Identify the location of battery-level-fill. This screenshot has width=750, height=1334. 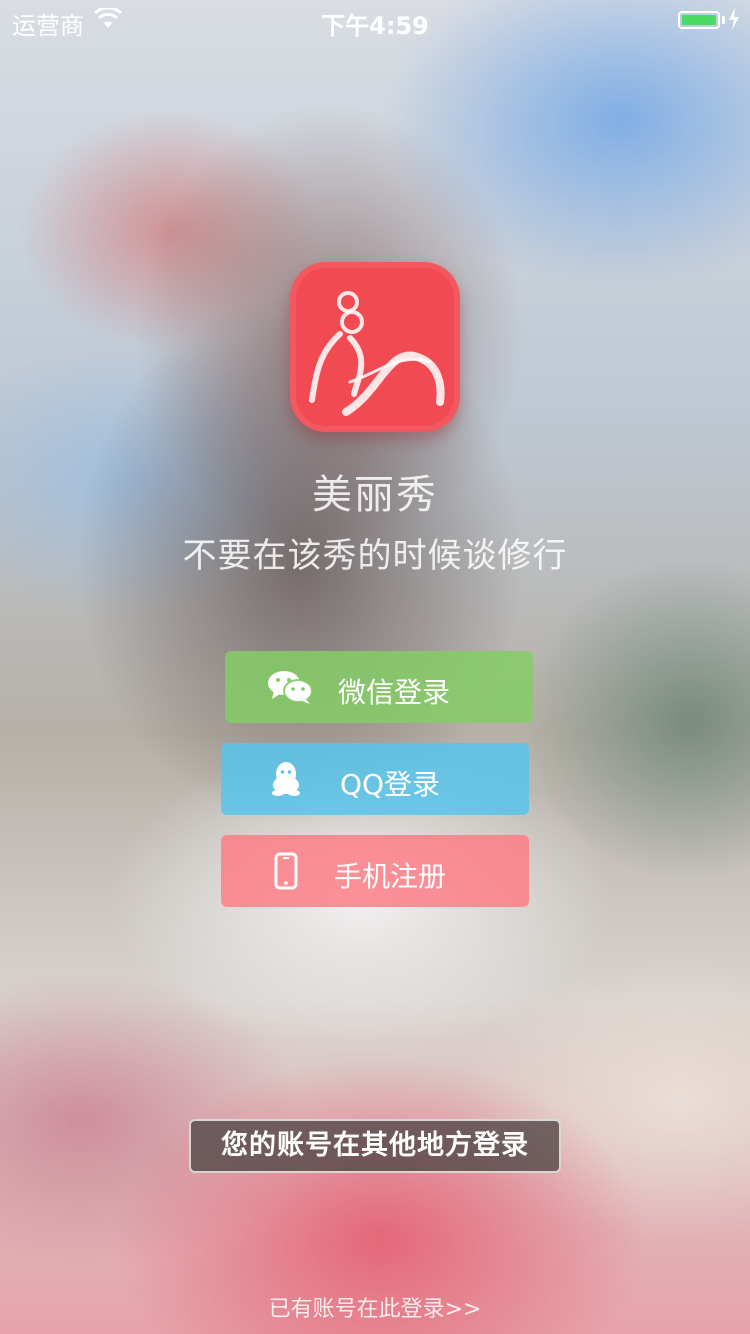
(699, 20).